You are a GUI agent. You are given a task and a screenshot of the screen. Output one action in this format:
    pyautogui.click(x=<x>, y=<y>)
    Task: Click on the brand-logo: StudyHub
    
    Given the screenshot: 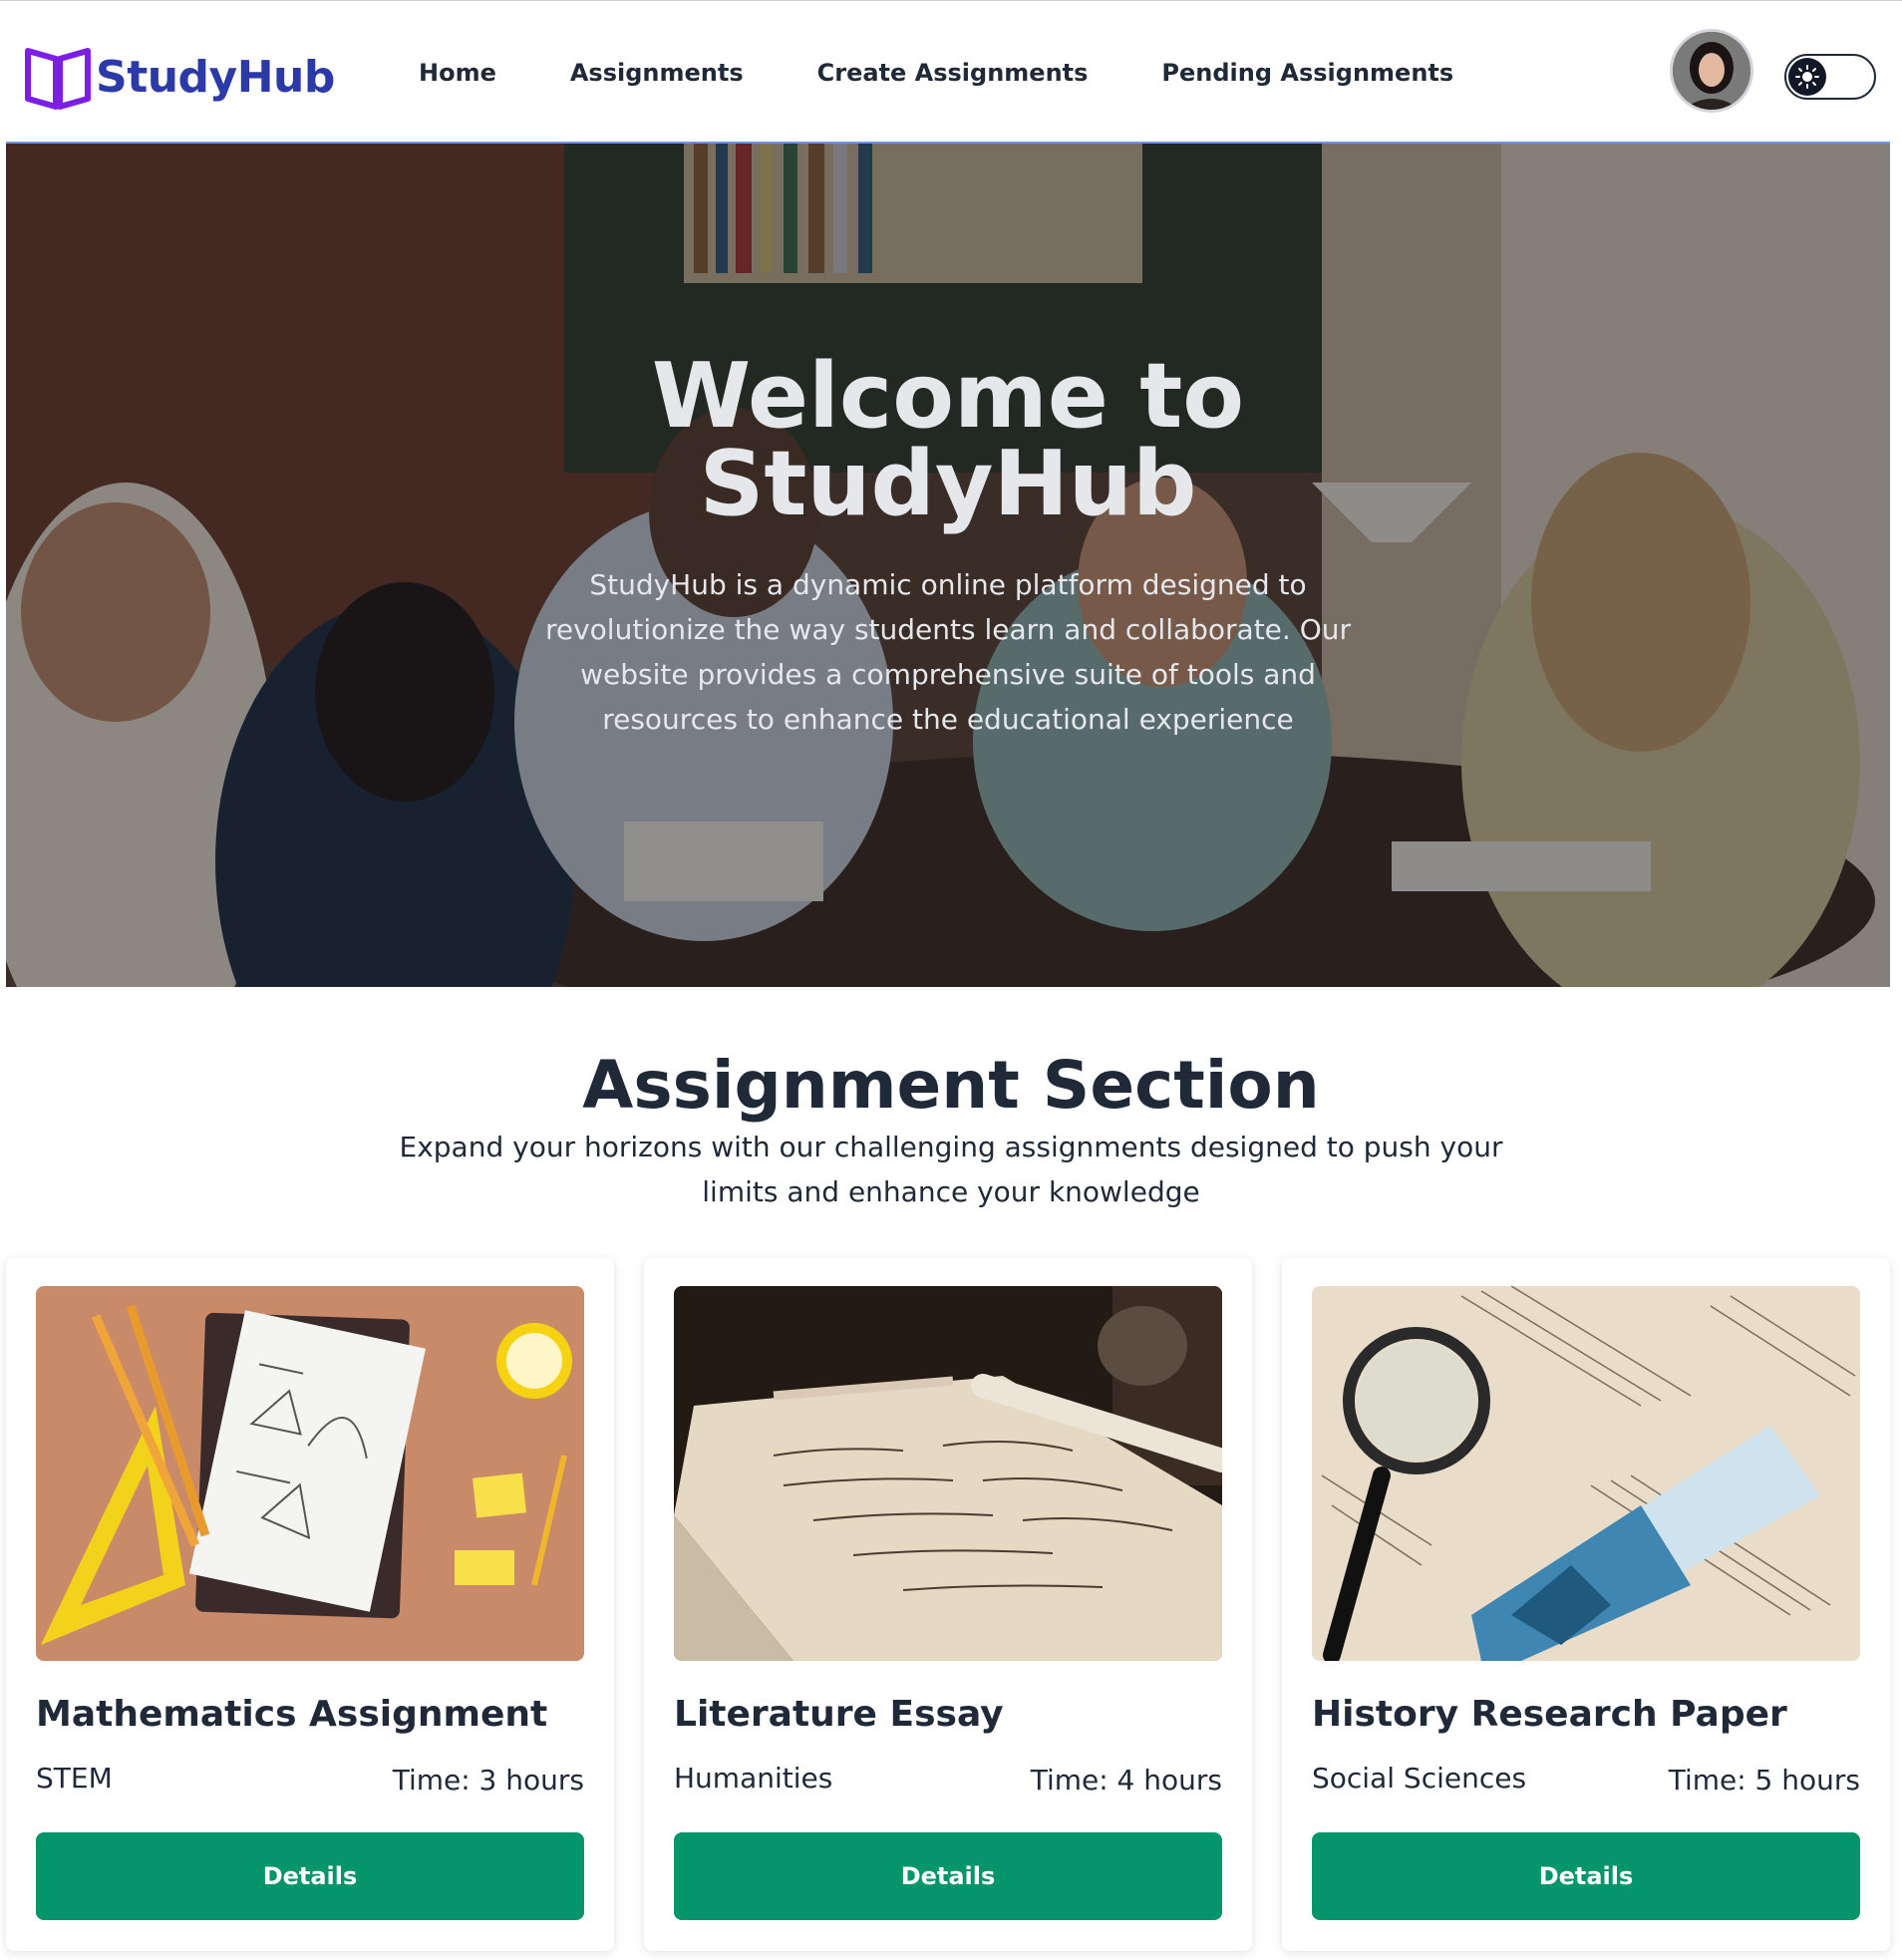 What is the action you would take?
    pyautogui.click(x=178, y=77)
    